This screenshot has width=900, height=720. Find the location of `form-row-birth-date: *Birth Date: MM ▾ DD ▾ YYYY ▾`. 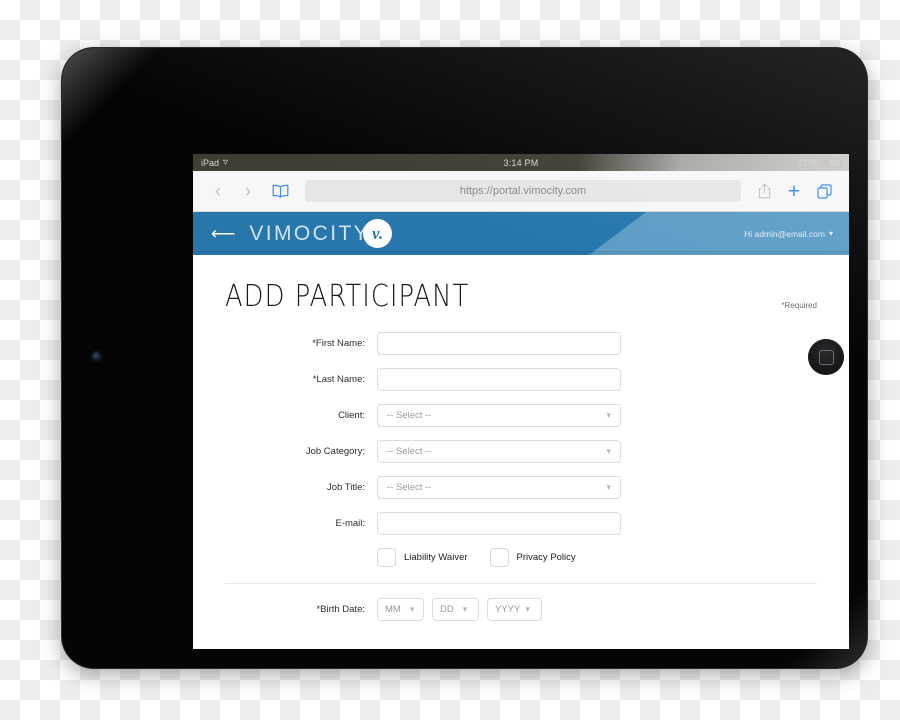

form-row-birth-date: *Birth Date: MM ▾ DD ▾ YYYY ▾ is located at coordinates (521, 609).